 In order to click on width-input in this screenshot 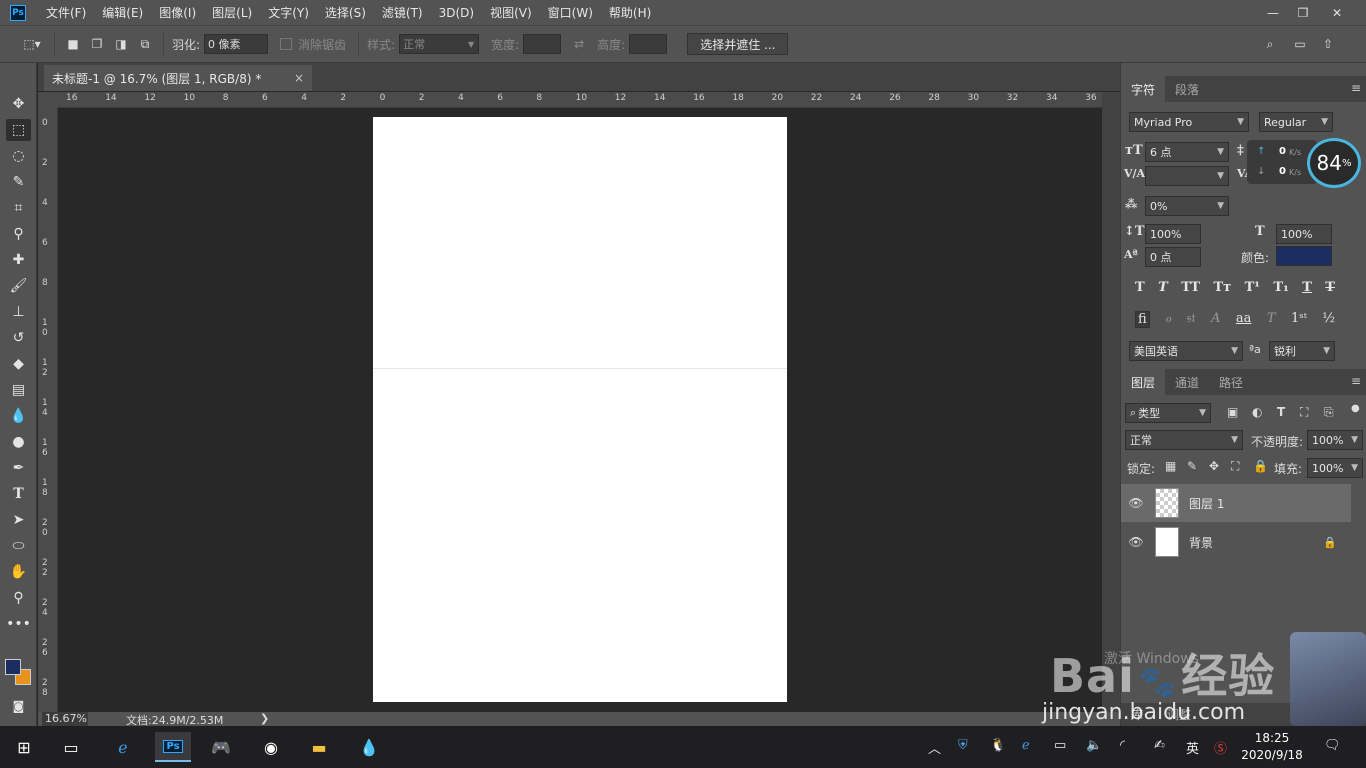, I will do `click(542, 44)`.